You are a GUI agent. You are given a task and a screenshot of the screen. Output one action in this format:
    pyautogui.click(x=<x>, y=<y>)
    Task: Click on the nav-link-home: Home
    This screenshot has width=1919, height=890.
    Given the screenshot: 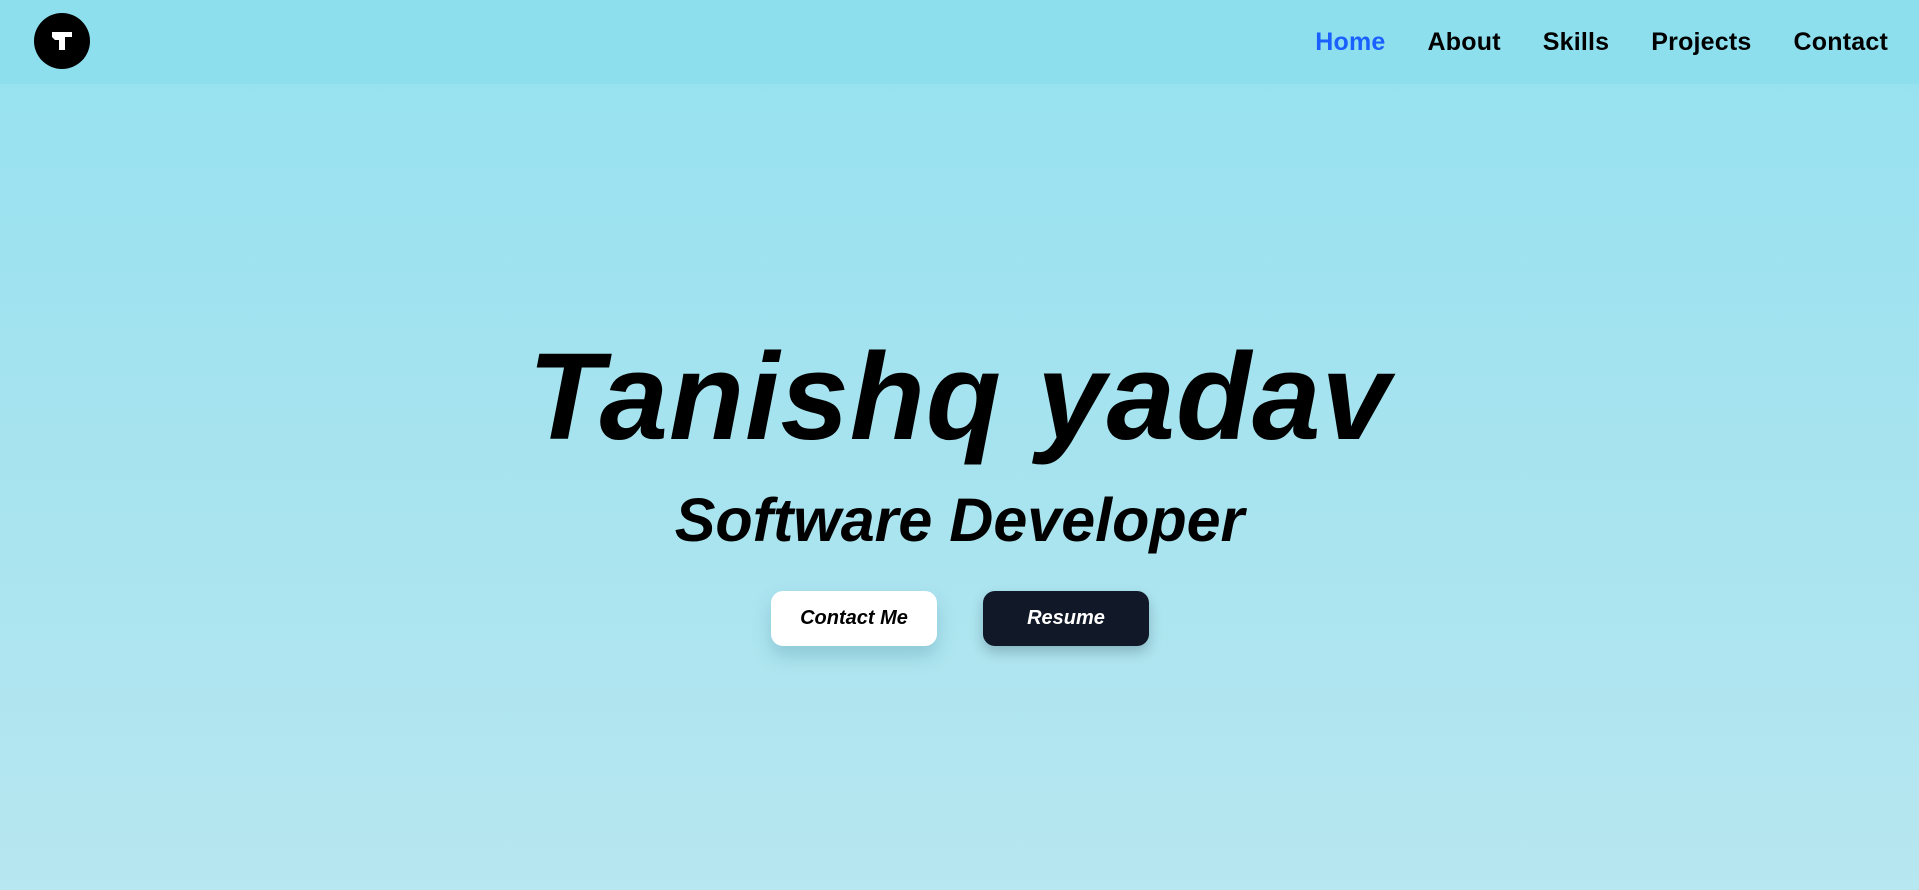 What is the action you would take?
    pyautogui.click(x=1350, y=42)
    